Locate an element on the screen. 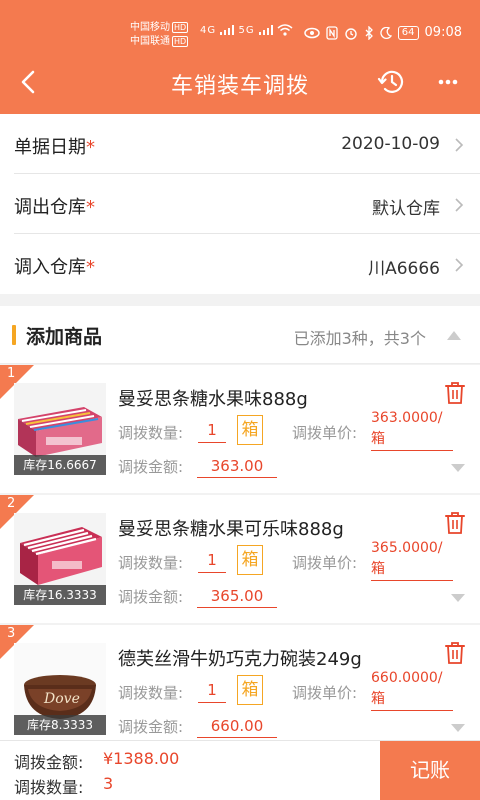  carrier-info: 中国移动 HD 中国联通 HD is located at coordinates (159, 35).